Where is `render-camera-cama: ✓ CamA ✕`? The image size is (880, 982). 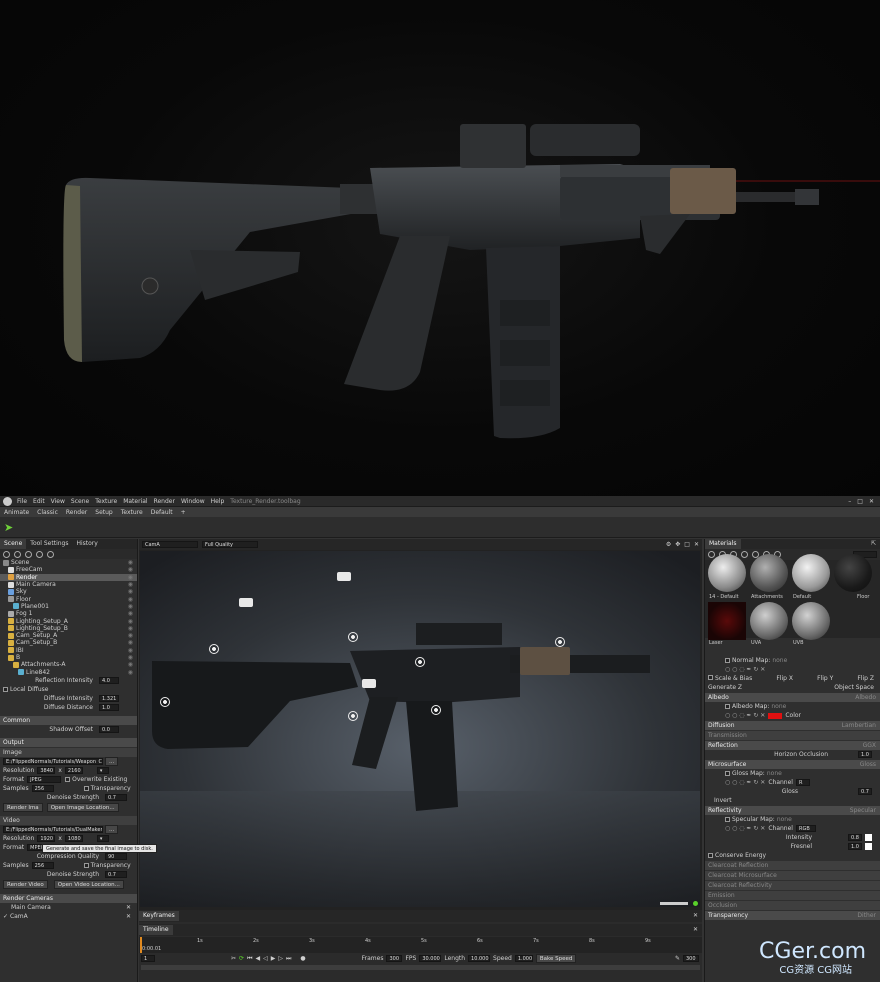 render-camera-cama: ✓ CamA ✕ is located at coordinates (68, 916).